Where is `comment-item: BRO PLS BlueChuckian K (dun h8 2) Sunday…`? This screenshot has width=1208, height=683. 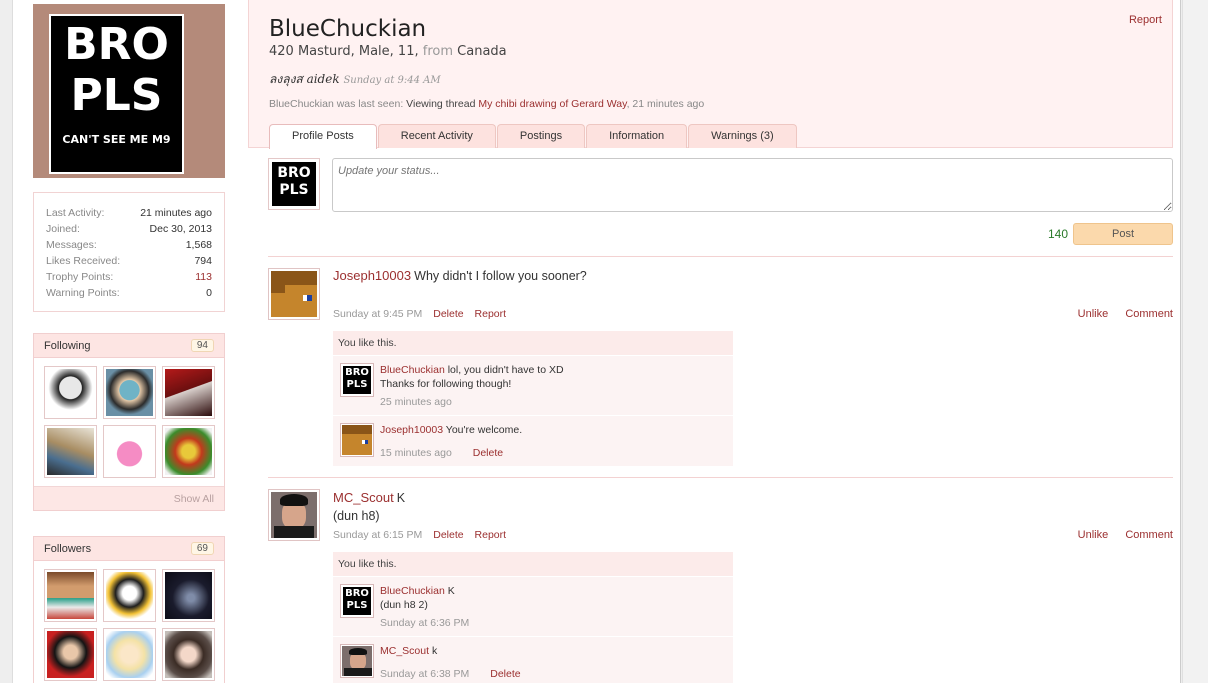 comment-item: BRO PLS BlueChuckian K (dun h8 2) Sunday… is located at coordinates (533, 606).